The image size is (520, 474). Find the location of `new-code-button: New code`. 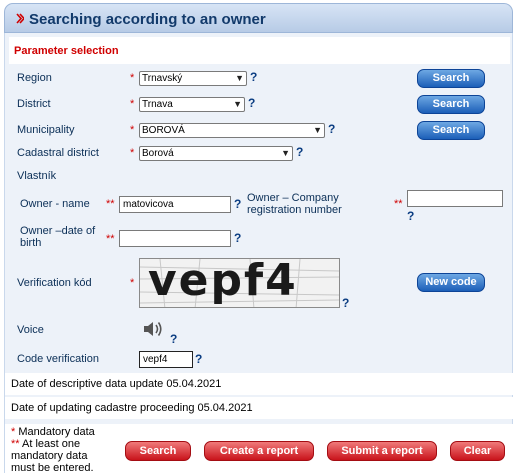

new-code-button: New code is located at coordinates (451, 282).